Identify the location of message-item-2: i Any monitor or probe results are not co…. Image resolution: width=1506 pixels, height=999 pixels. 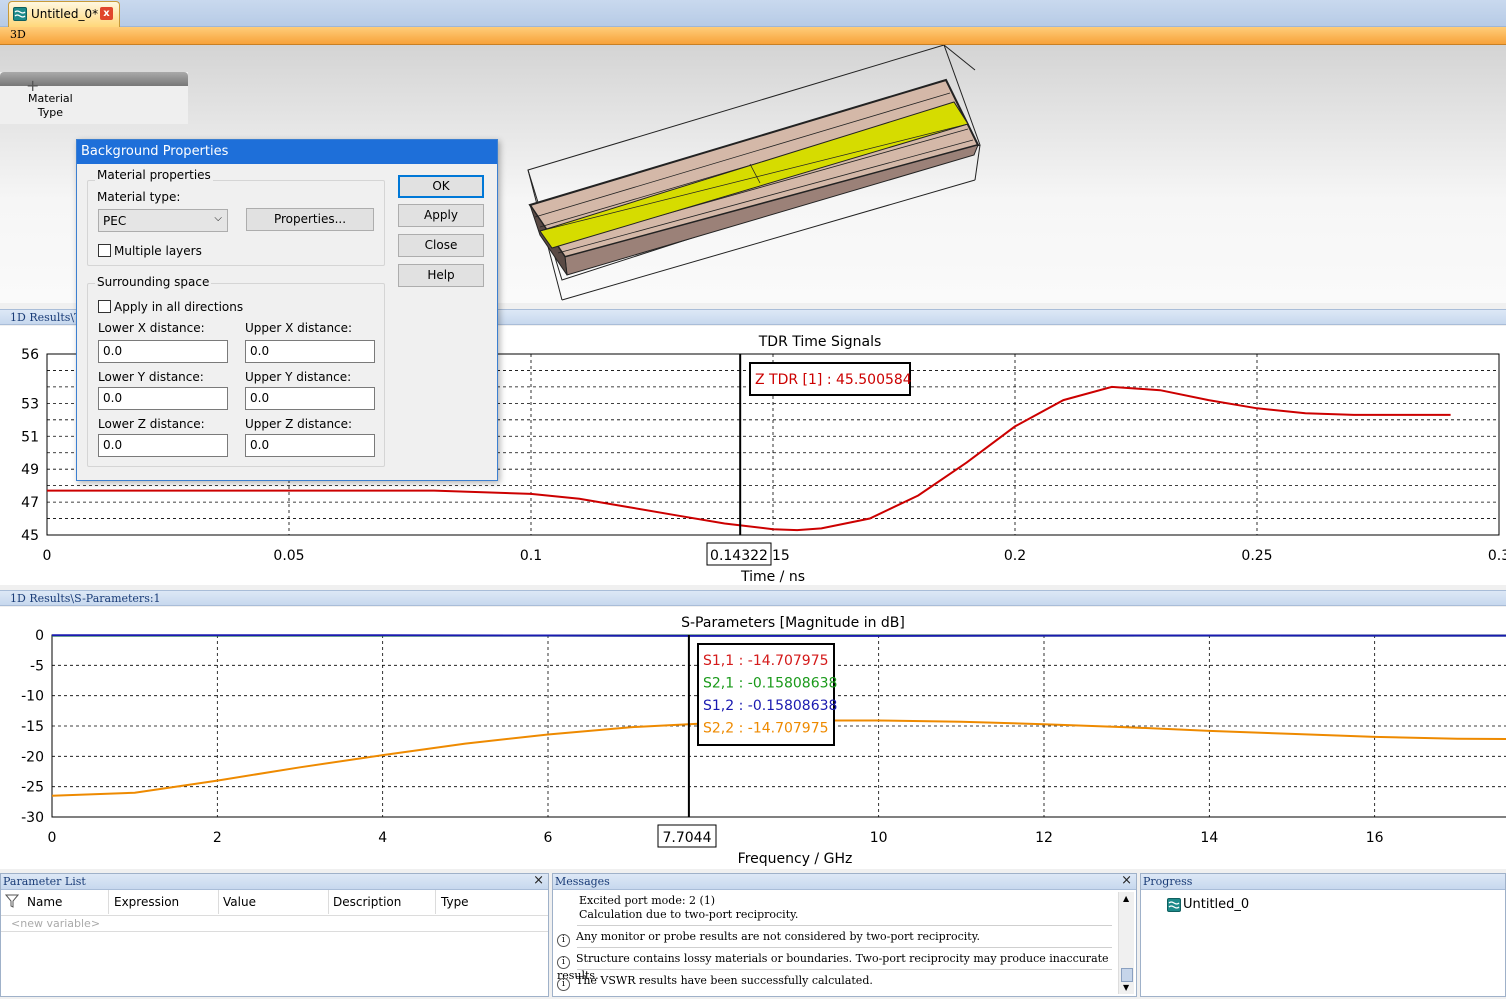
(834, 938).